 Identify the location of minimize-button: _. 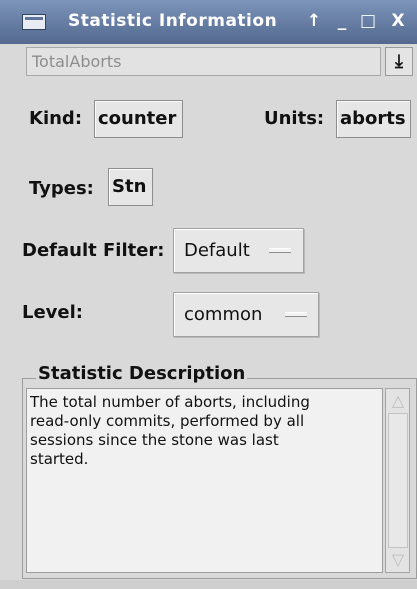
(342, 21).